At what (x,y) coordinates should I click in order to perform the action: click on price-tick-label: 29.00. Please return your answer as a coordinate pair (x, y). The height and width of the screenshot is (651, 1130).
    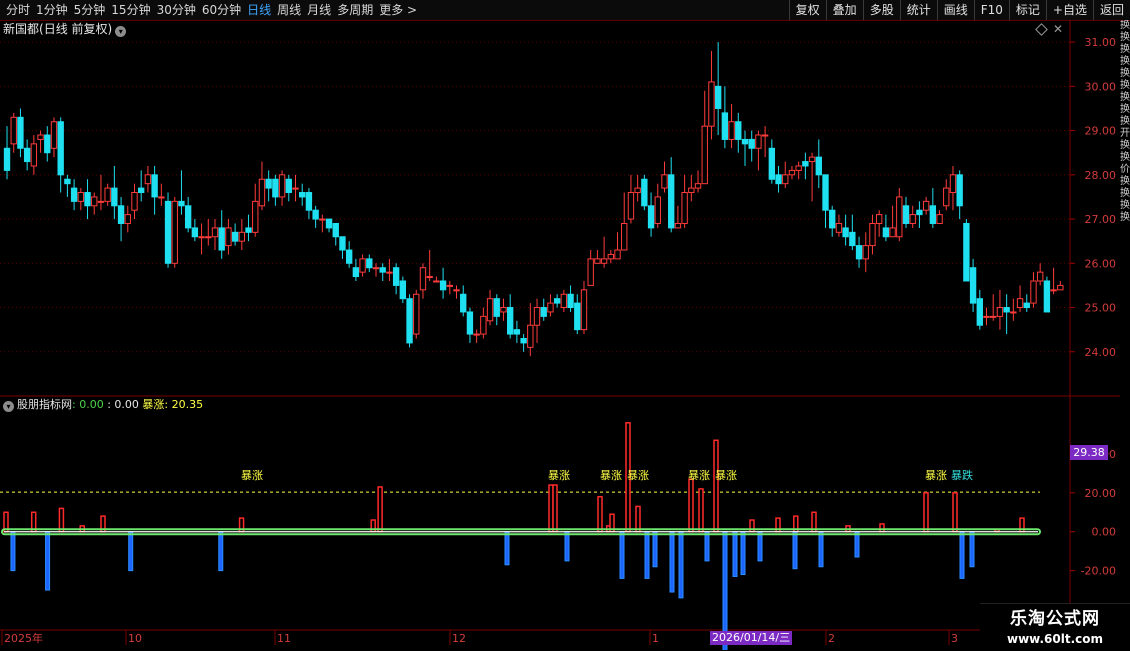
    Looking at the image, I should click on (1101, 131).